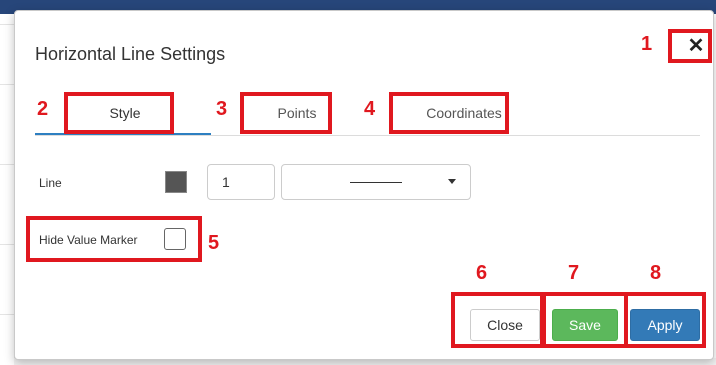  I want to click on annotation-number: 7, so click(574, 273).